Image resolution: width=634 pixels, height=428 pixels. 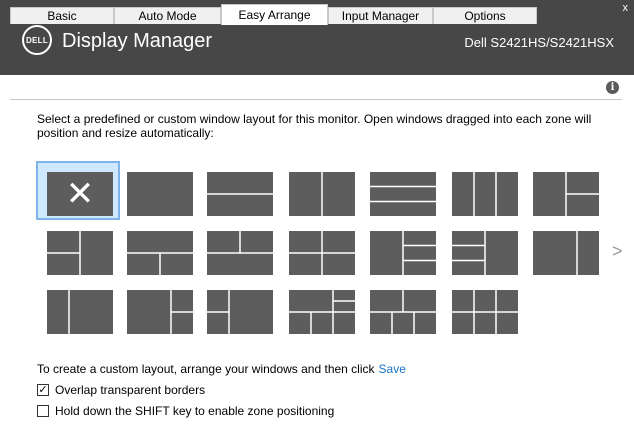 I want to click on layout-wide-left-two-right, so click(x=160, y=312).